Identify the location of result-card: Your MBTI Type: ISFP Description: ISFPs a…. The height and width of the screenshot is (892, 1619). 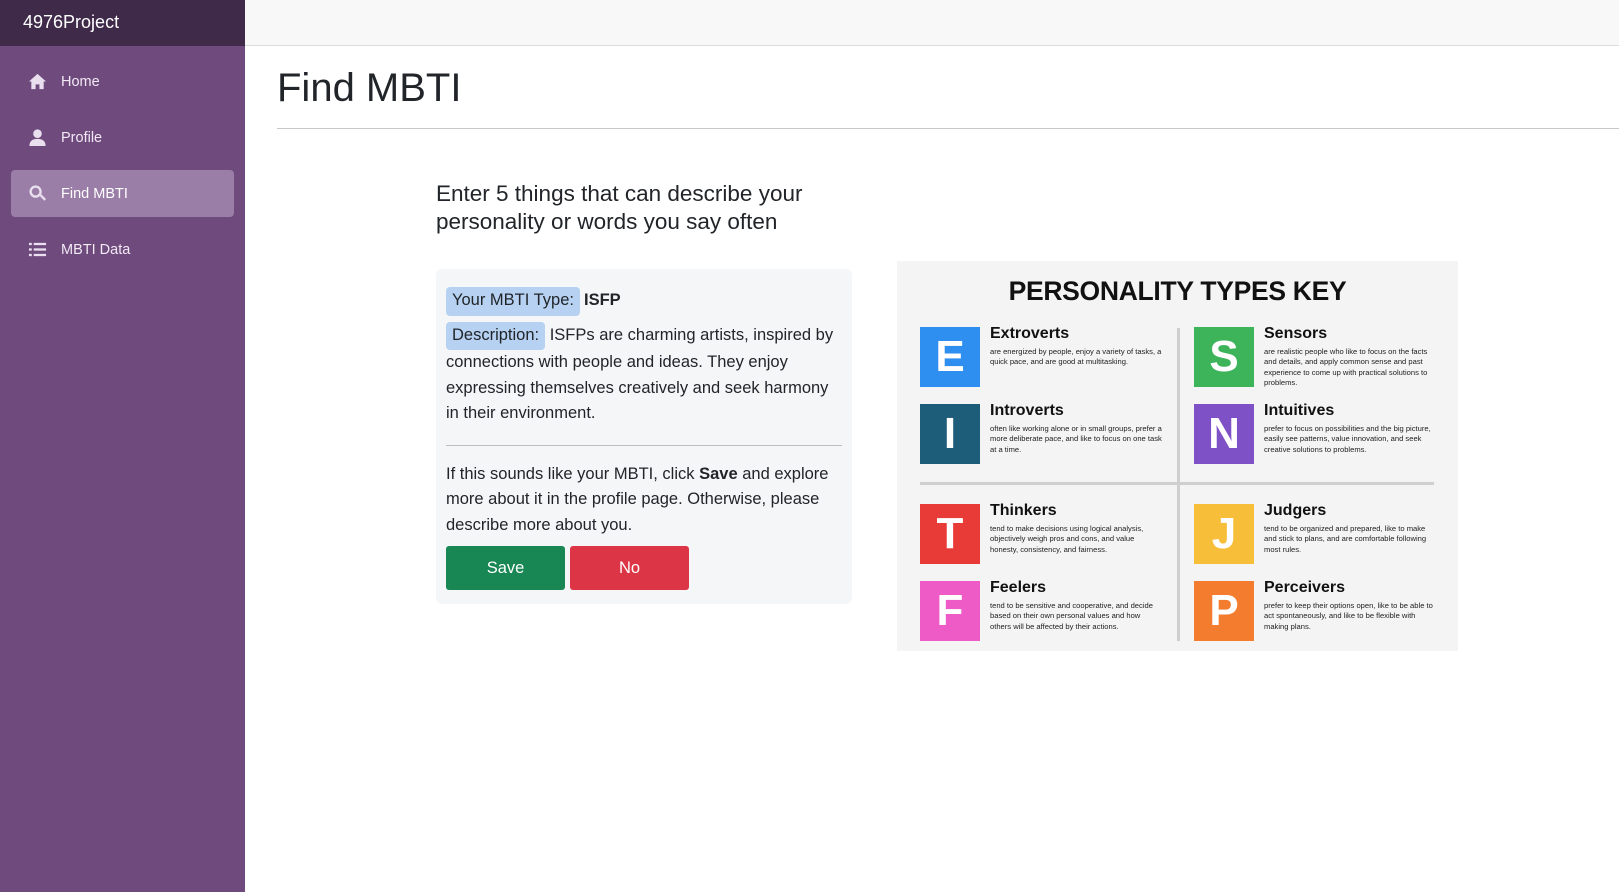
(644, 436).